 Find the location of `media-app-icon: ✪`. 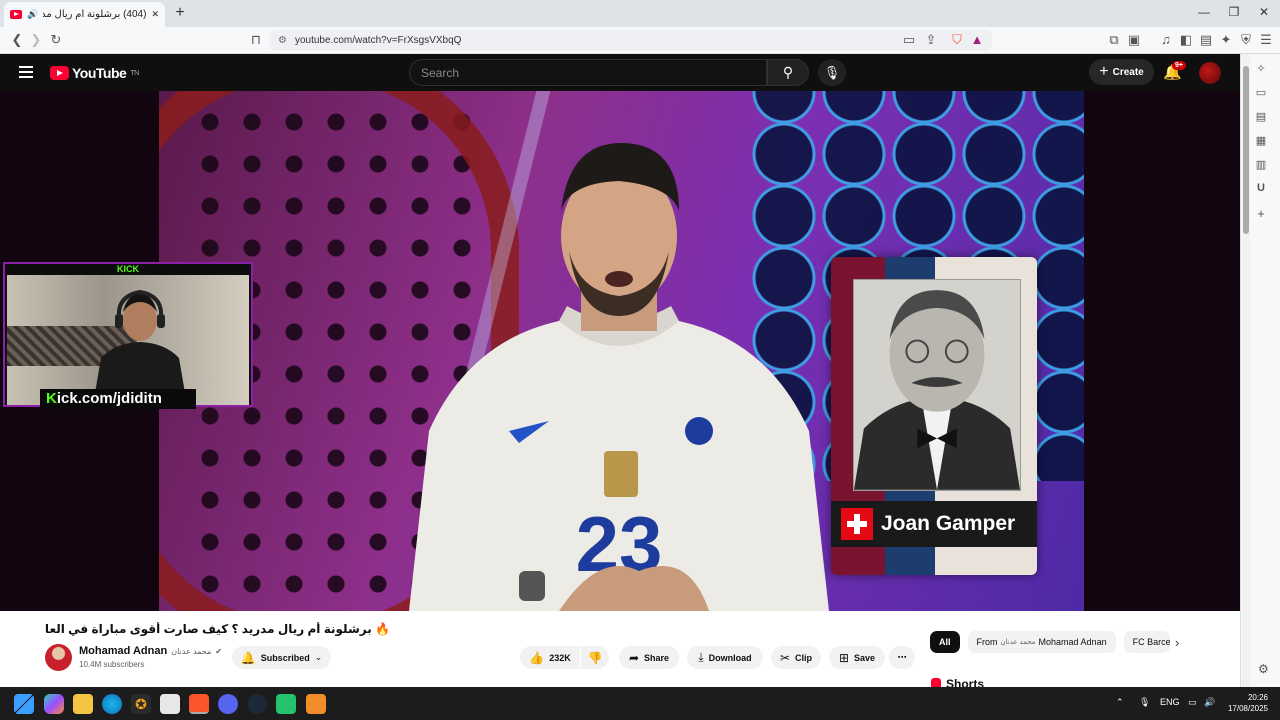

media-app-icon: ✪ is located at coordinates (141, 704).